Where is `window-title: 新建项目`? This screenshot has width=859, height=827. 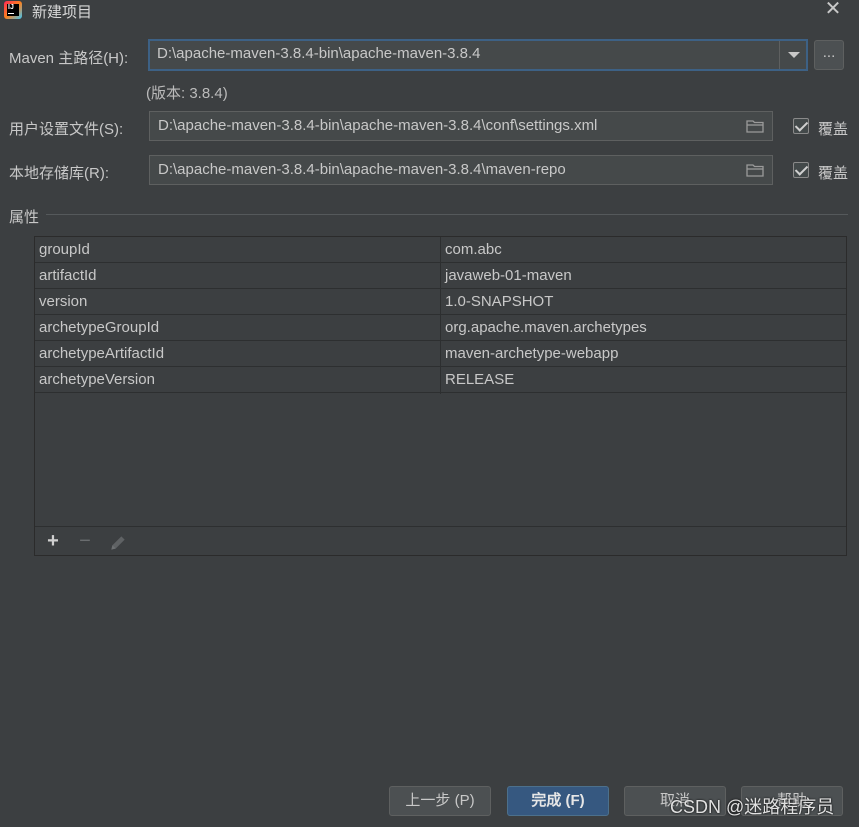 window-title: 新建项目 is located at coordinates (62, 12).